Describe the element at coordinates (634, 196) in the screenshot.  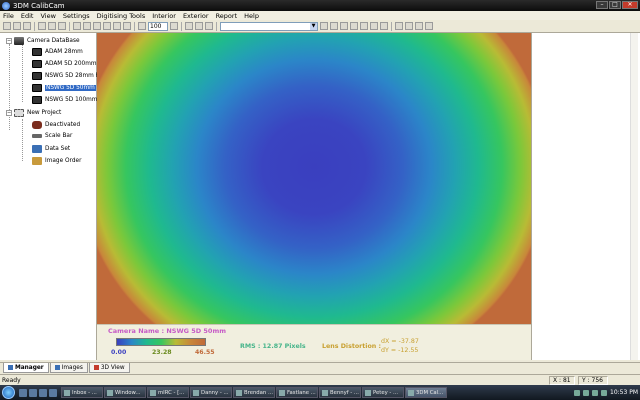
I see `vertical-scrollbar` at that location.